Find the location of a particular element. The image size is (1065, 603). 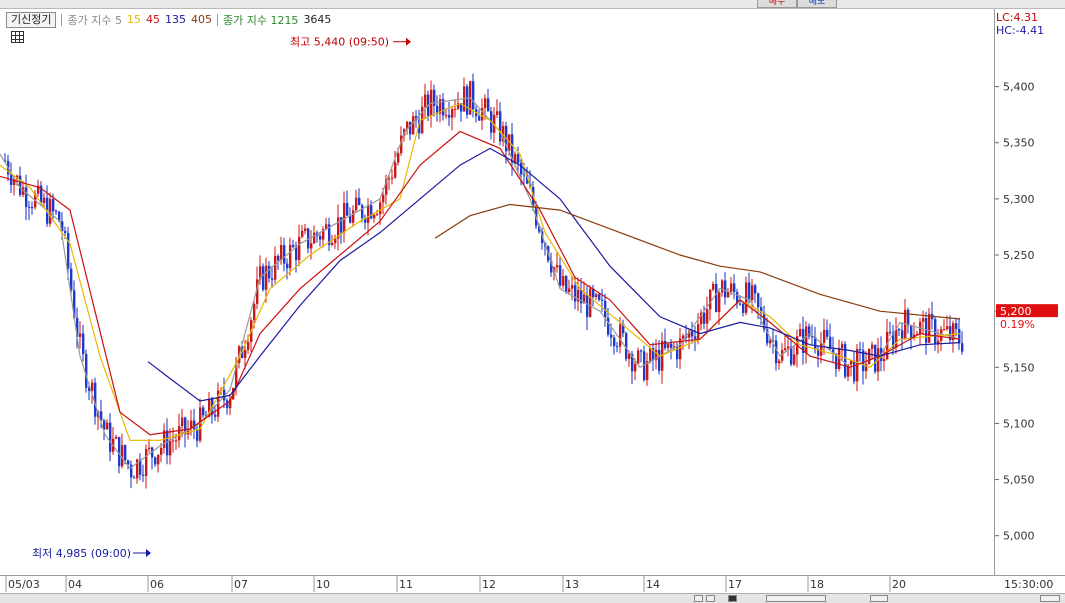

chart-type-tab: 기신정기 is located at coordinates (31, 19).